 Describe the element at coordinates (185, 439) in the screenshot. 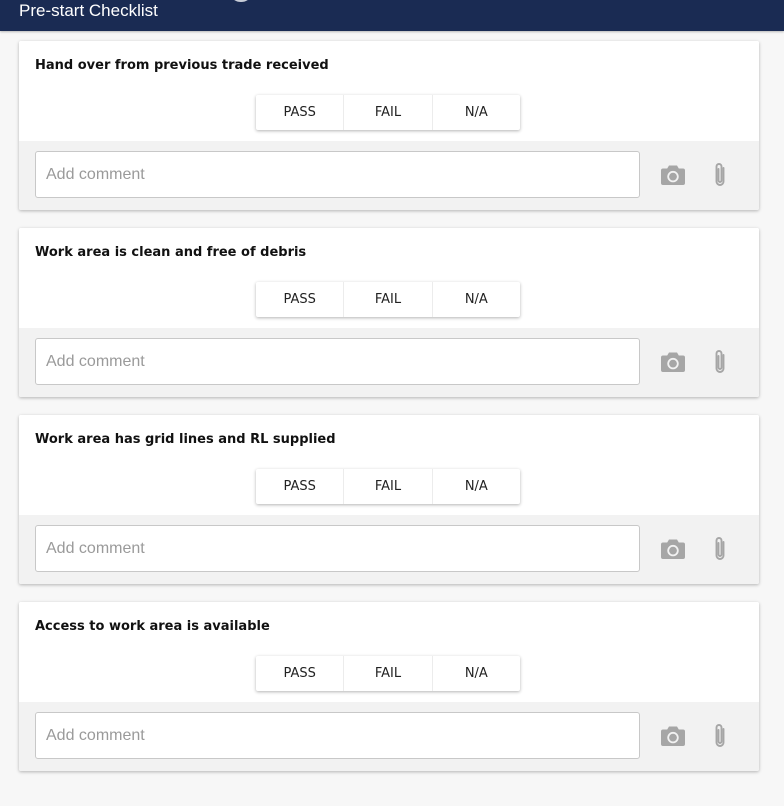

I see `checklist-question: Work area has grid lines and RL supplied` at that location.